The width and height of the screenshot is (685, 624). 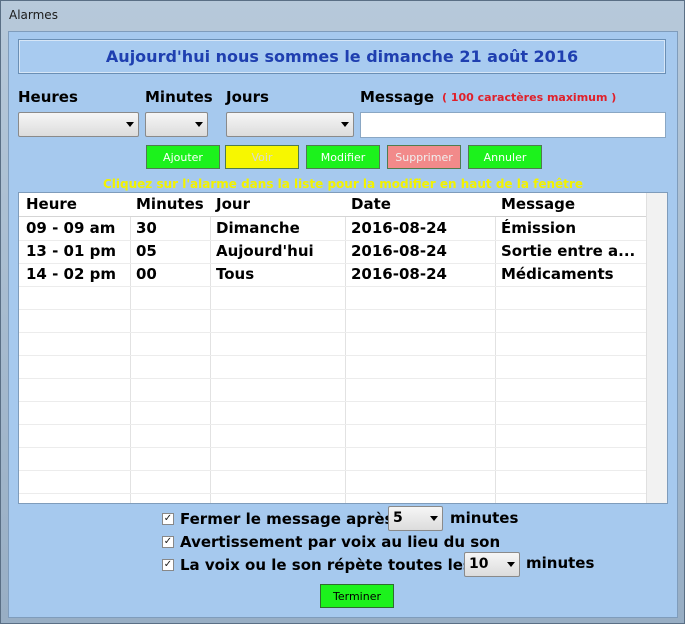 I want to click on jours-label: Jours, so click(x=247, y=97).